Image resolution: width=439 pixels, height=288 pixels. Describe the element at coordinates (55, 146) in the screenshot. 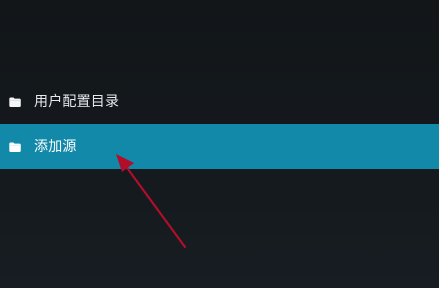

I see `list-item-label: 添加源` at that location.